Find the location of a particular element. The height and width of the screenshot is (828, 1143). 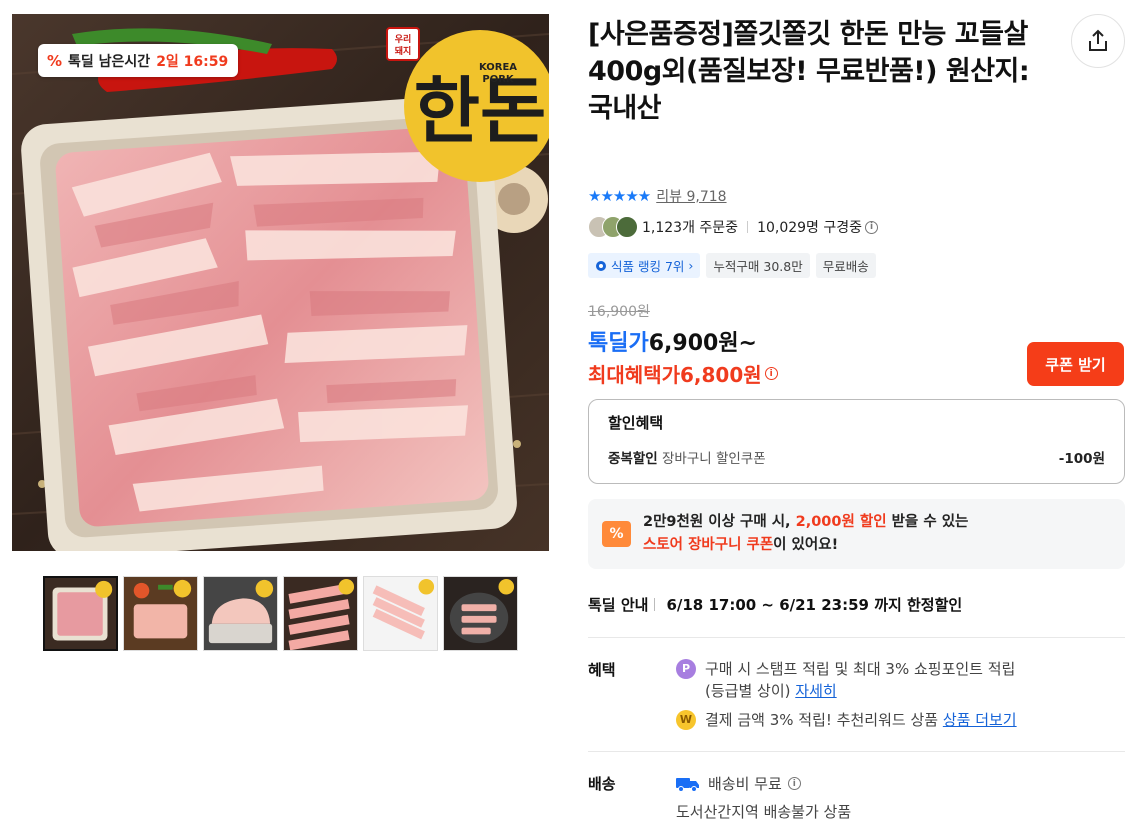

svg-text: PORK is located at coordinates (498, 79).